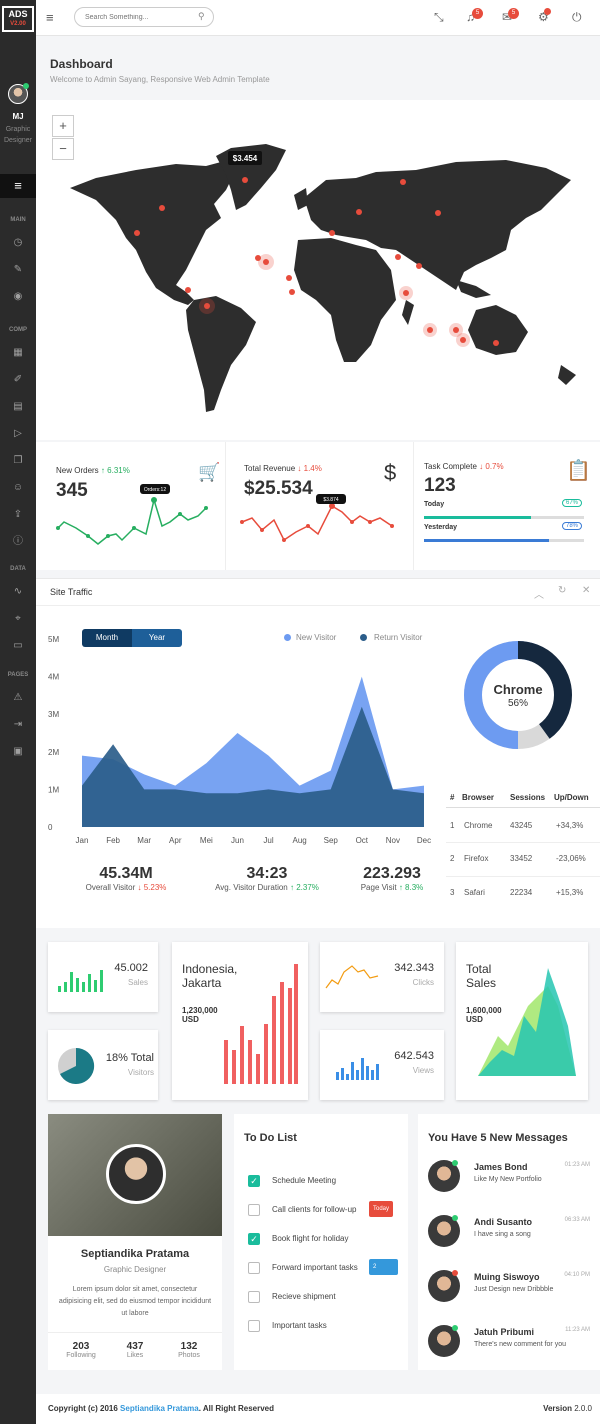 This screenshot has width=600, height=1424. What do you see at coordinates (71, 592) in the screenshot?
I see `panel-title: Site Traffic` at bounding box center [71, 592].